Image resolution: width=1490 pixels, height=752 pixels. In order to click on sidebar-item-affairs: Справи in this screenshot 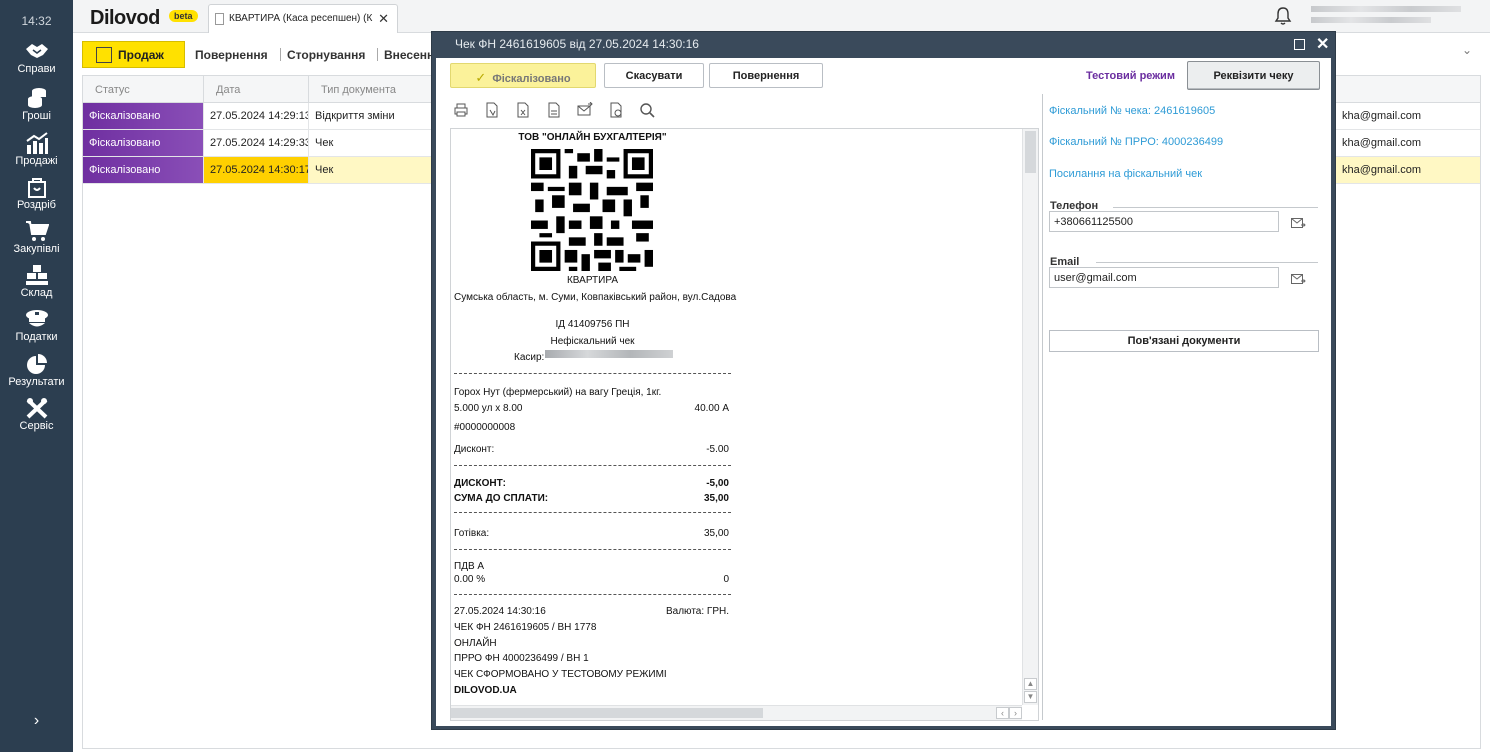, I will do `click(36, 57)`.